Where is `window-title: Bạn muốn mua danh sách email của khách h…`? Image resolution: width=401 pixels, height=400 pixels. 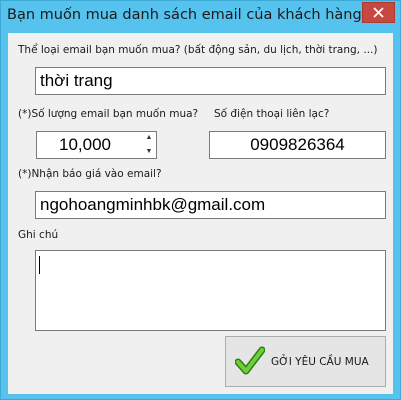
window-title: Bạn muốn mua danh sách email của khách h… is located at coordinates (188, 15).